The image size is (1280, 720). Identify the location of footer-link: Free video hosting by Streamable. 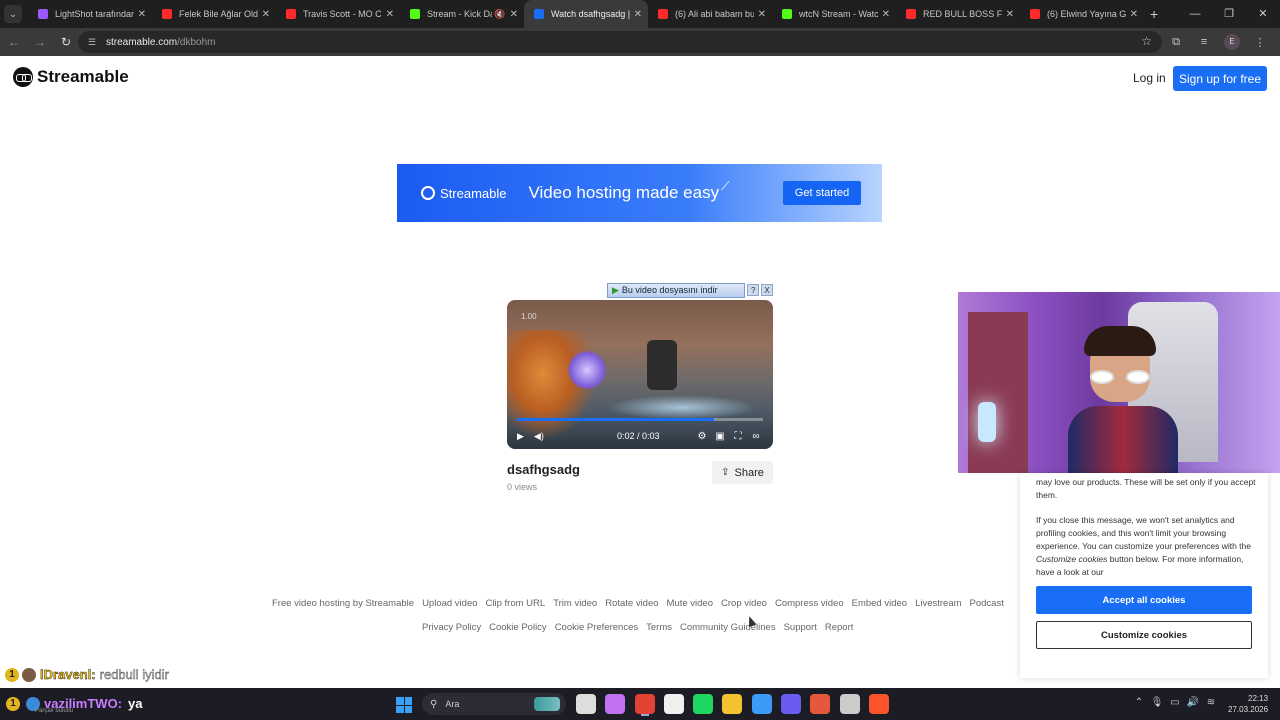
(343, 603).